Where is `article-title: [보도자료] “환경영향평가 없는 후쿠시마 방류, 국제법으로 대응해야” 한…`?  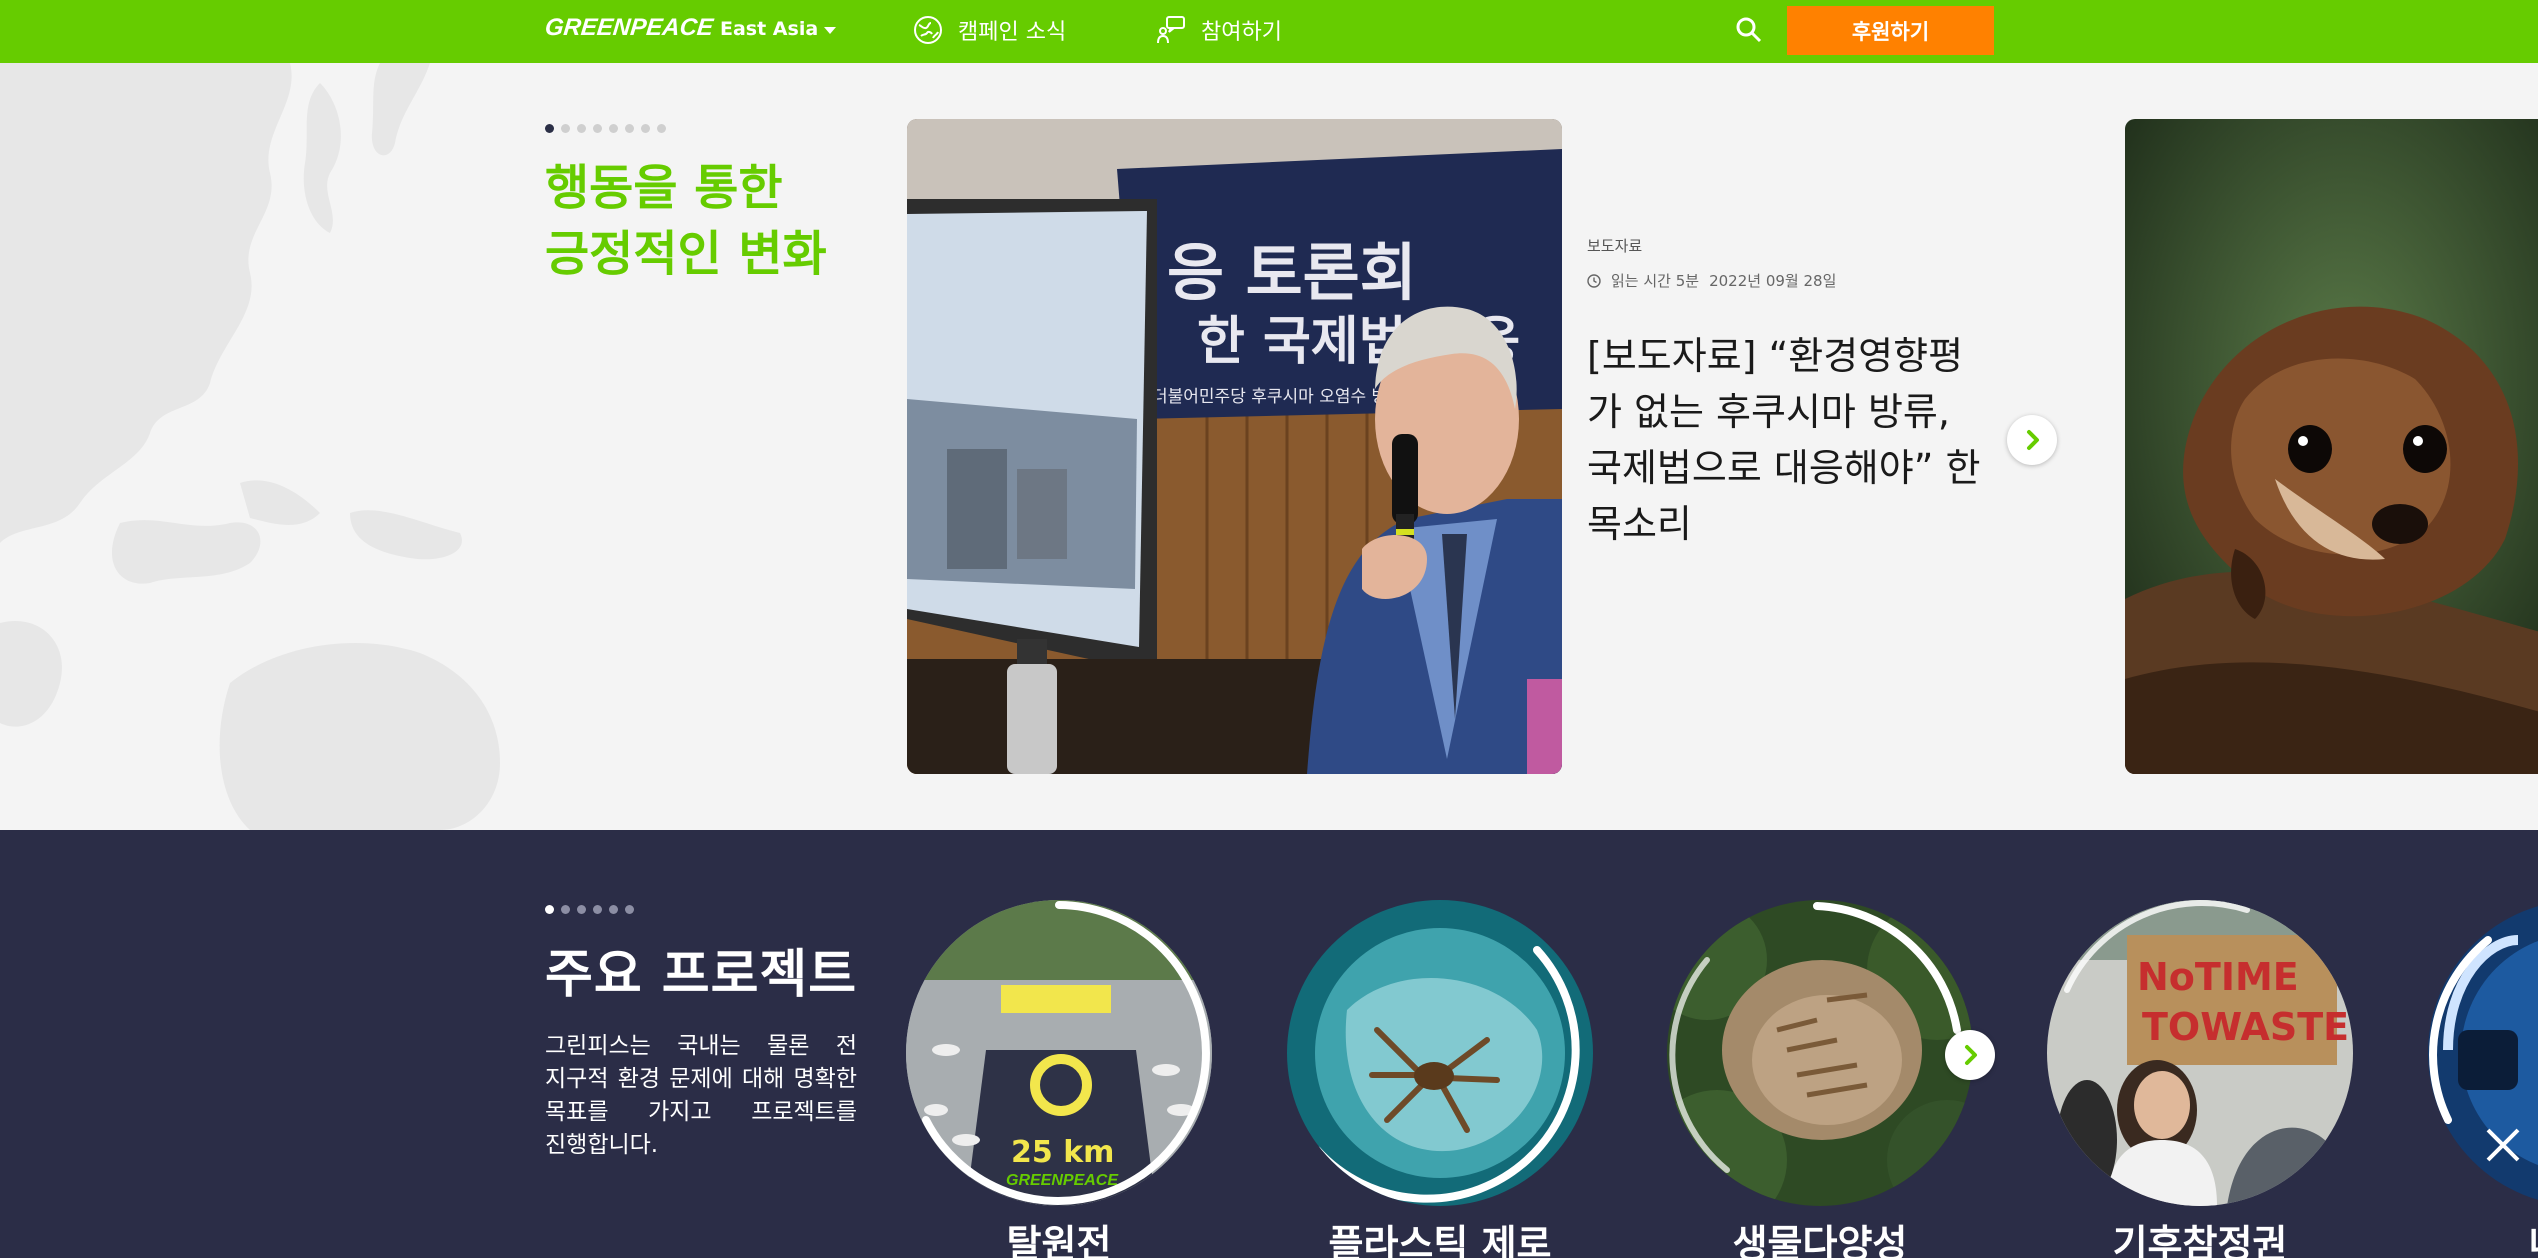
article-title: [보도자료] “환경영향평가 없는 후쿠시마 방류, 국제법으로 대응해야” 한… is located at coordinates (1784, 440).